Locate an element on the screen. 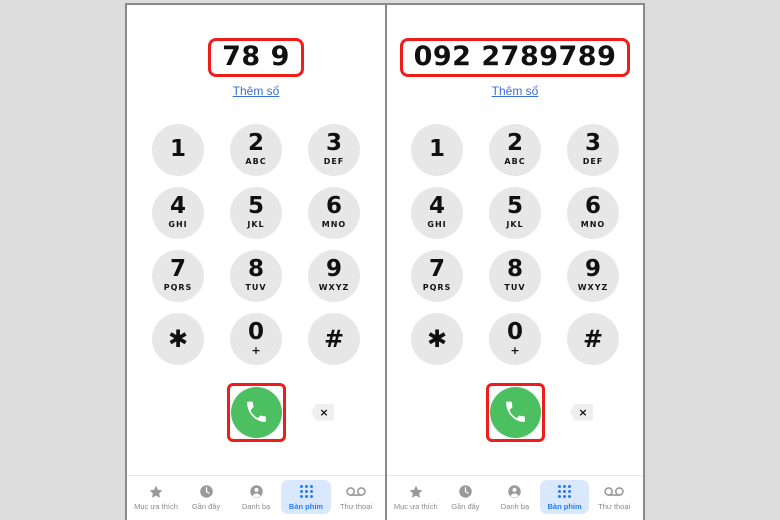 Image resolution: width=780 pixels, height=520 pixels. tab-favorites-left: Mục ưa thích is located at coordinates (156, 497).